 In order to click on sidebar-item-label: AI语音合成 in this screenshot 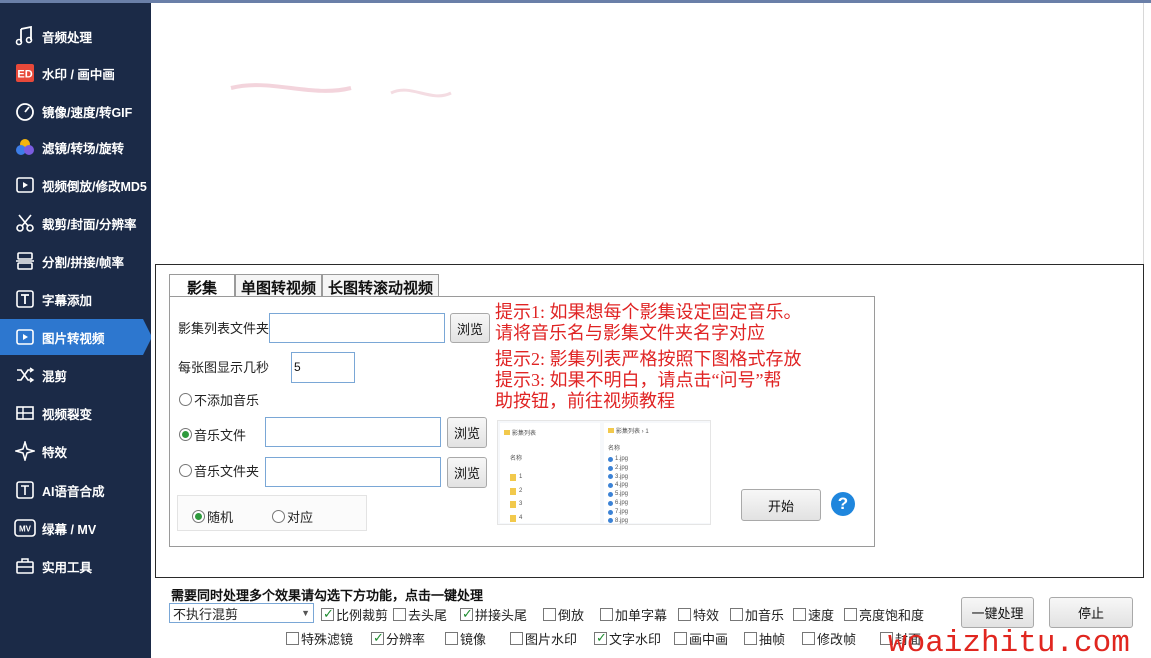, I will do `click(73, 491)`.